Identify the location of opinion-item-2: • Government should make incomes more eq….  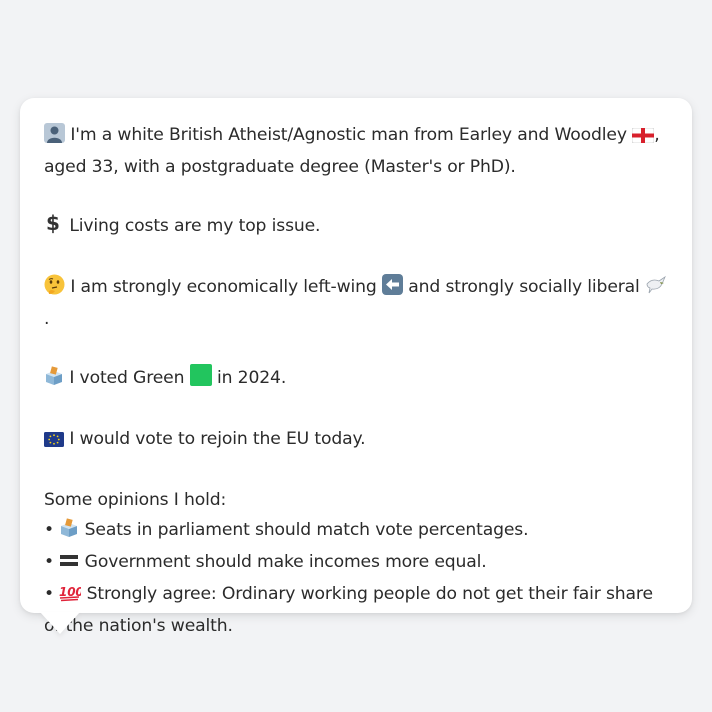
(356, 564).